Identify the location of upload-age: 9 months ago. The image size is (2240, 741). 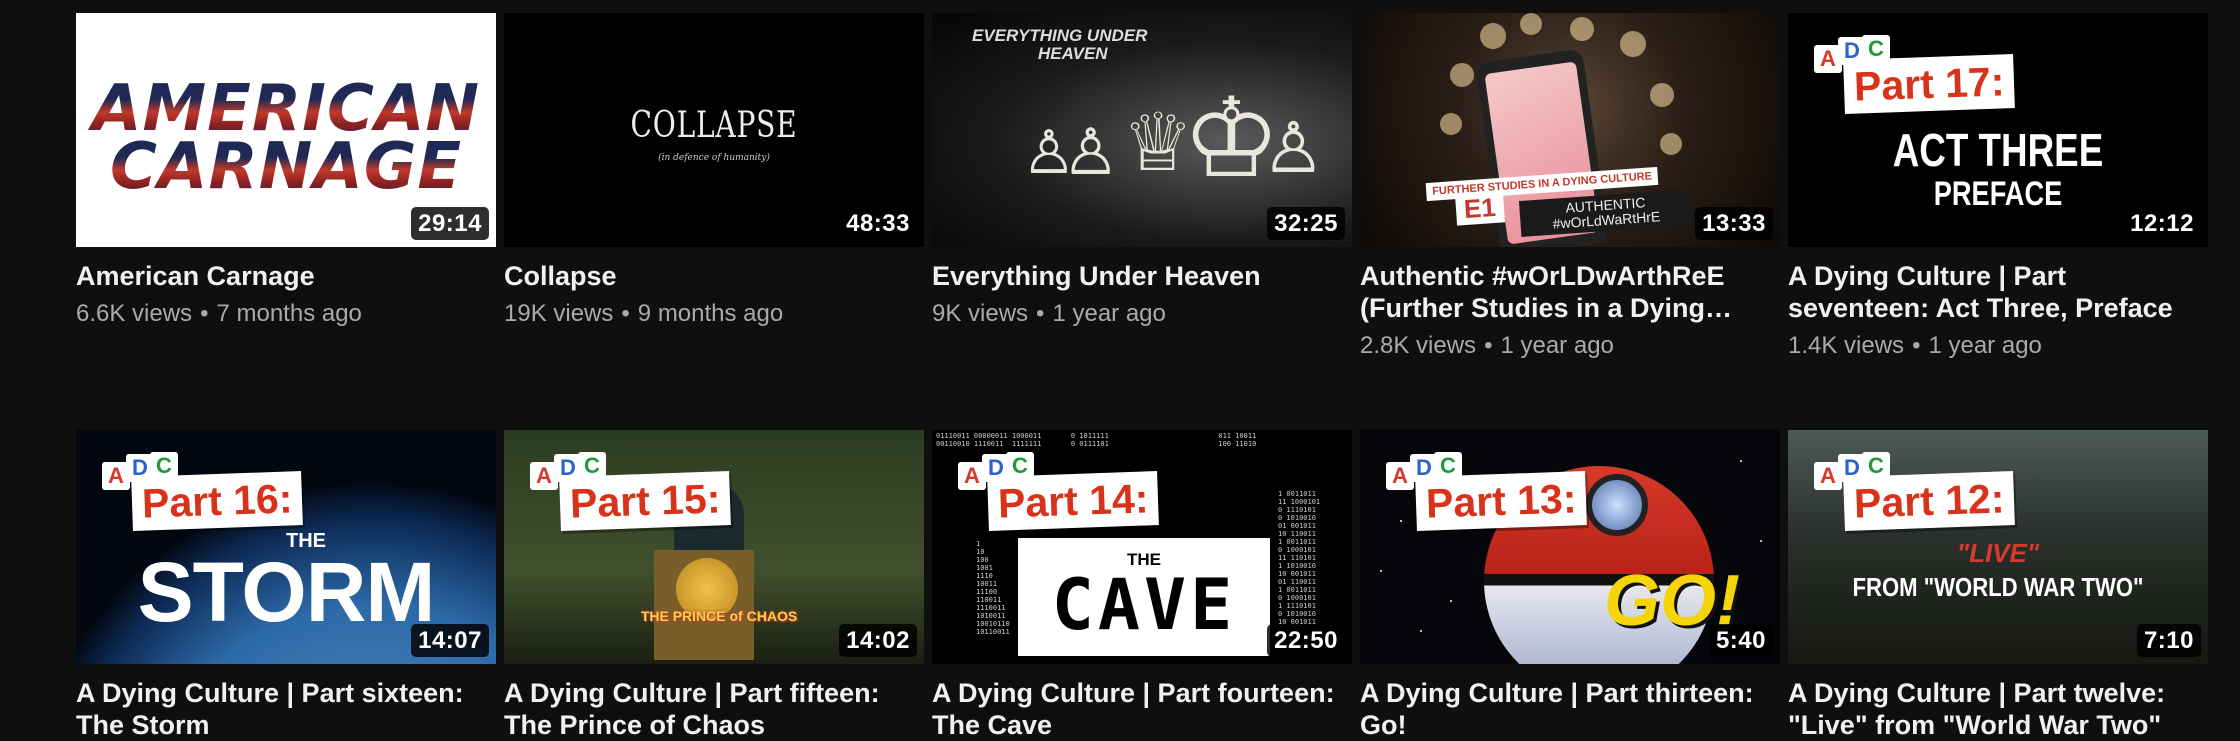
(710, 313).